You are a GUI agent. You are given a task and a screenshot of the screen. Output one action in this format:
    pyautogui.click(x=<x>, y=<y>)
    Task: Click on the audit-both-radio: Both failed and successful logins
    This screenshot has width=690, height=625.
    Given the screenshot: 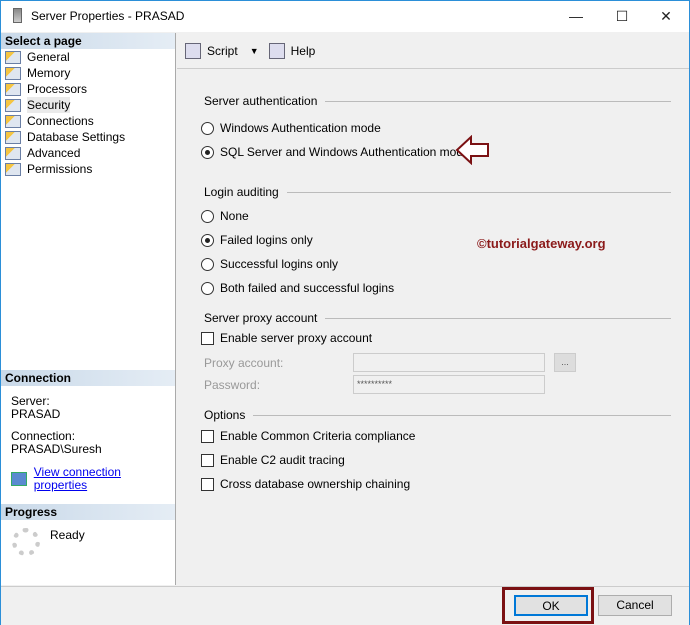 What is the action you would take?
    pyautogui.click(x=297, y=288)
    